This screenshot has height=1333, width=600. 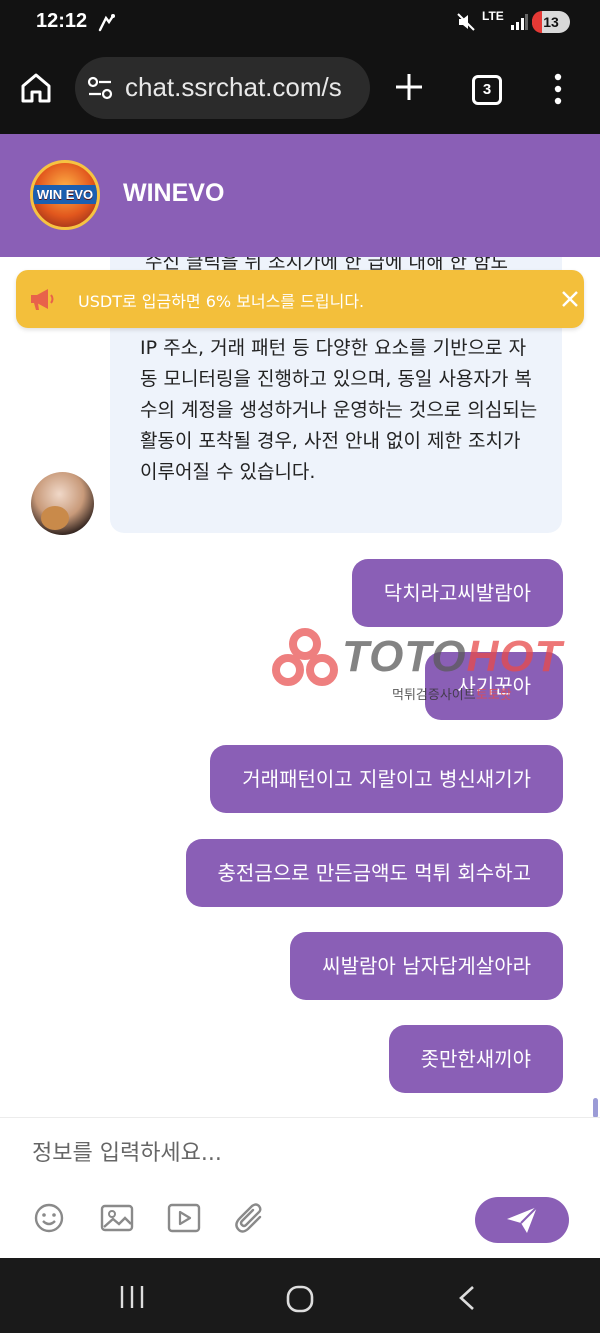 I want to click on image-icon, so click(x=117, y=1218).